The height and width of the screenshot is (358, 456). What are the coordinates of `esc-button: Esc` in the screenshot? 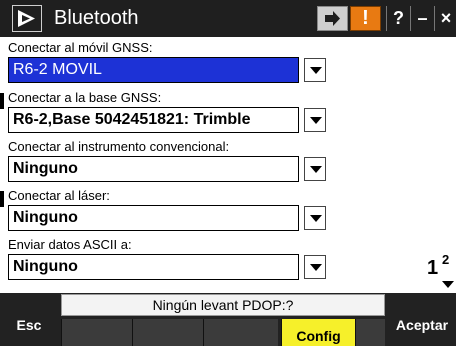 It's located at (29, 319).